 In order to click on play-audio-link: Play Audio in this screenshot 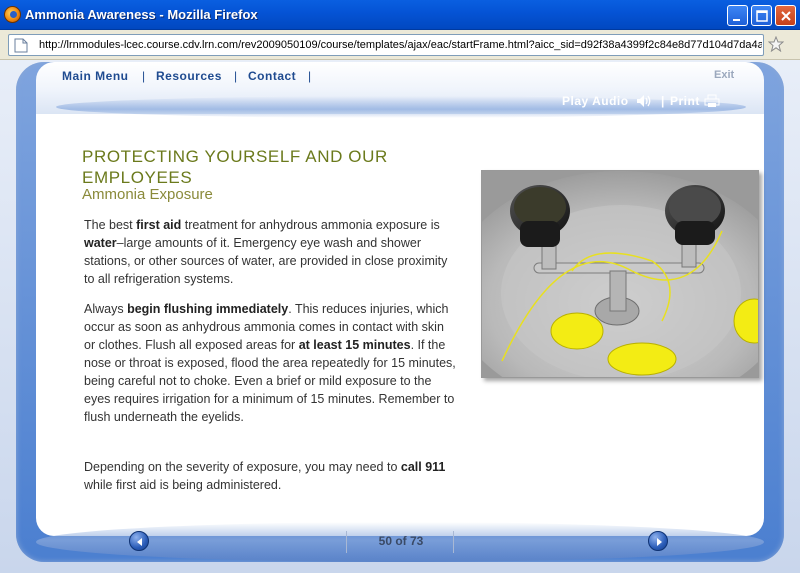, I will do `click(595, 101)`.